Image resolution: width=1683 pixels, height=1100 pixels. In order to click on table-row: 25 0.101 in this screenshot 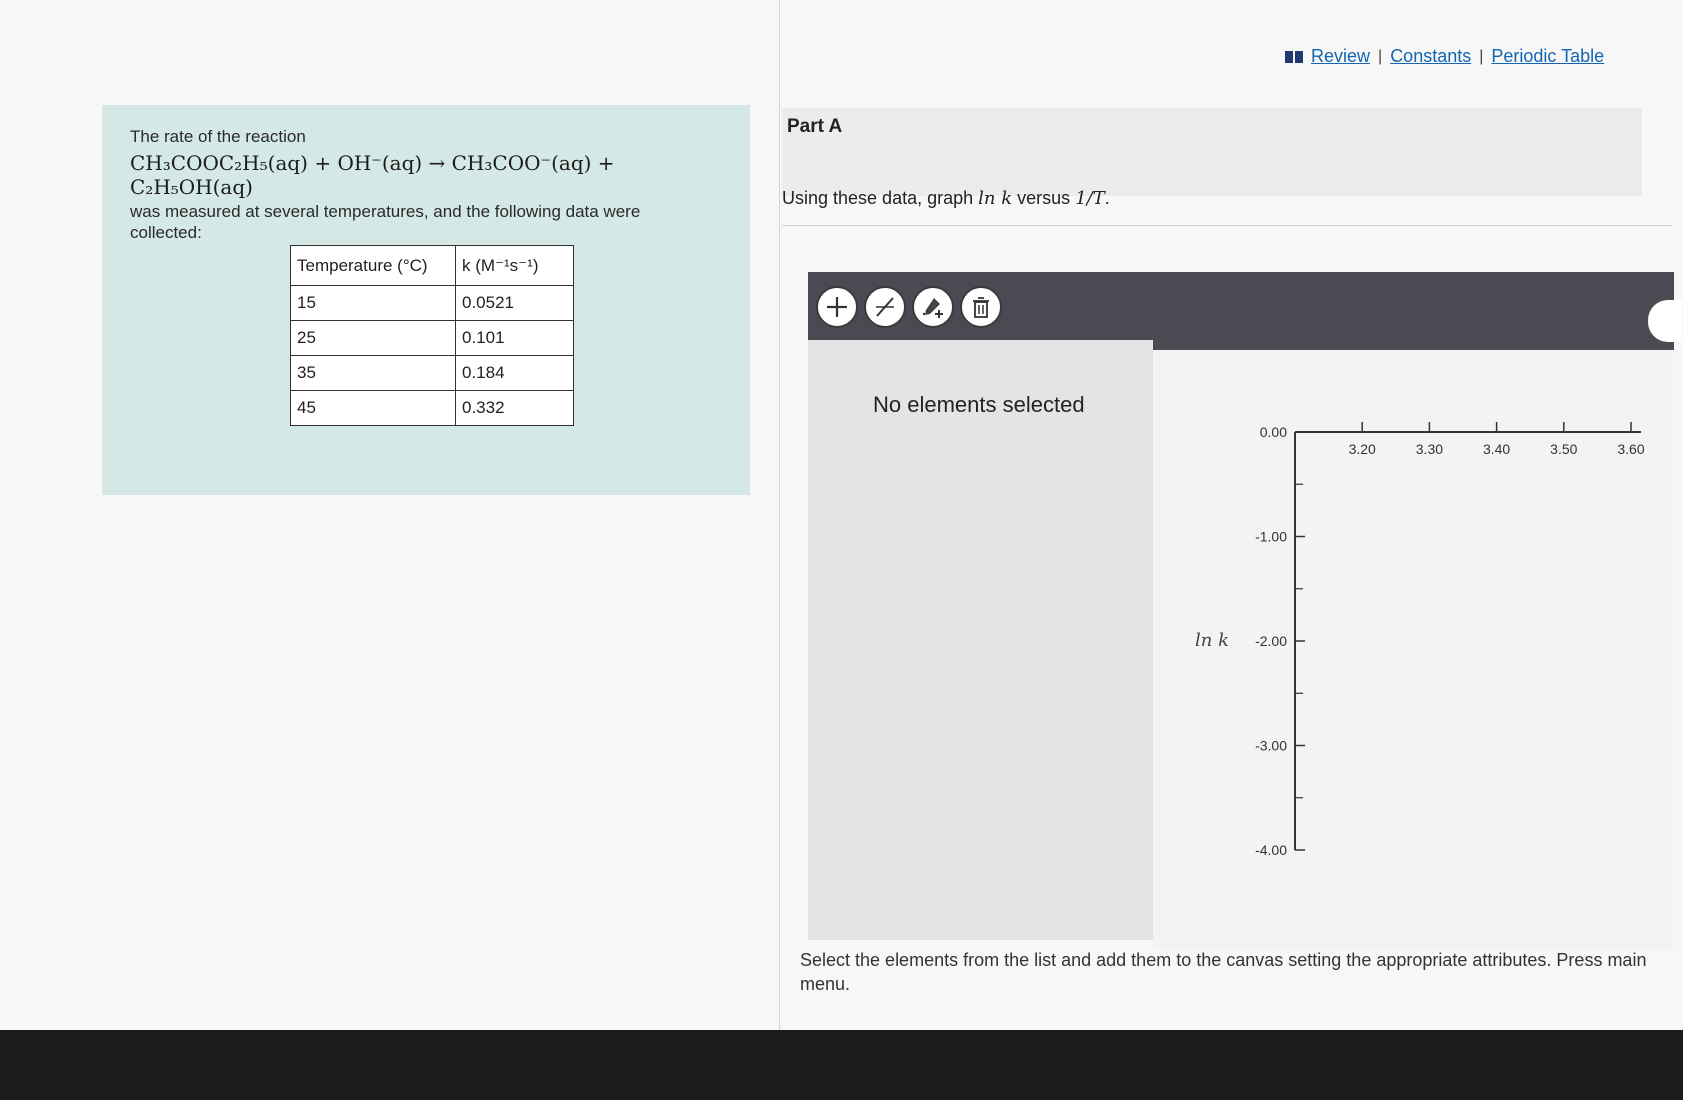, I will do `click(432, 338)`.